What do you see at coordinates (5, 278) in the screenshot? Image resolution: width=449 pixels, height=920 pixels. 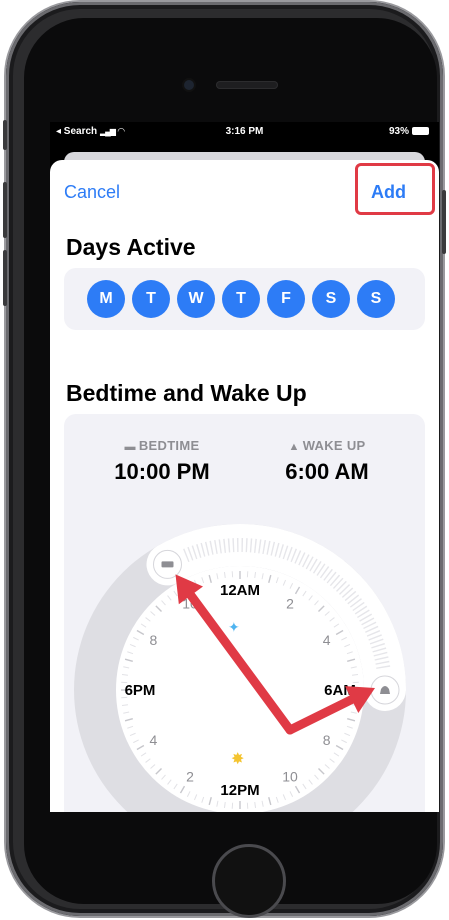 I see `volume-down-button` at bounding box center [5, 278].